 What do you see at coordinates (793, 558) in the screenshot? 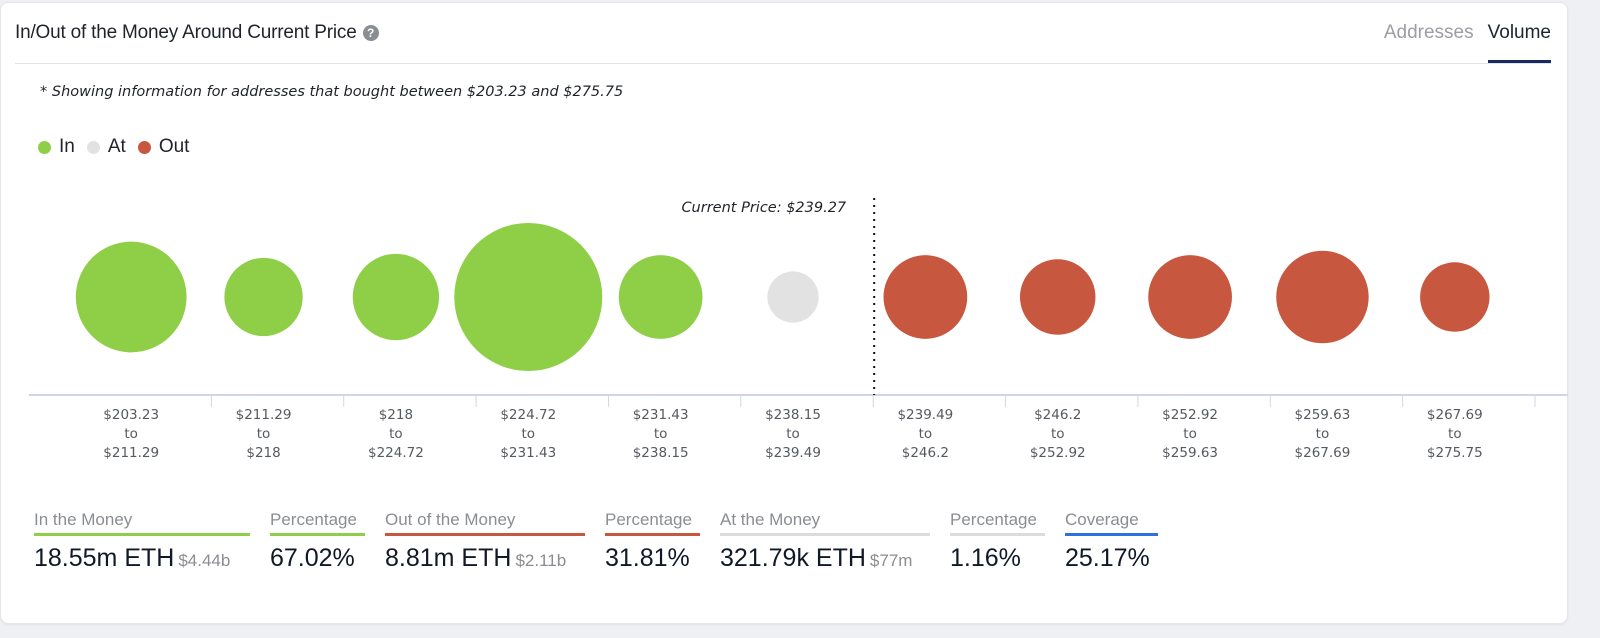
I see `stat-value-text: 321.79k ETH` at bounding box center [793, 558].